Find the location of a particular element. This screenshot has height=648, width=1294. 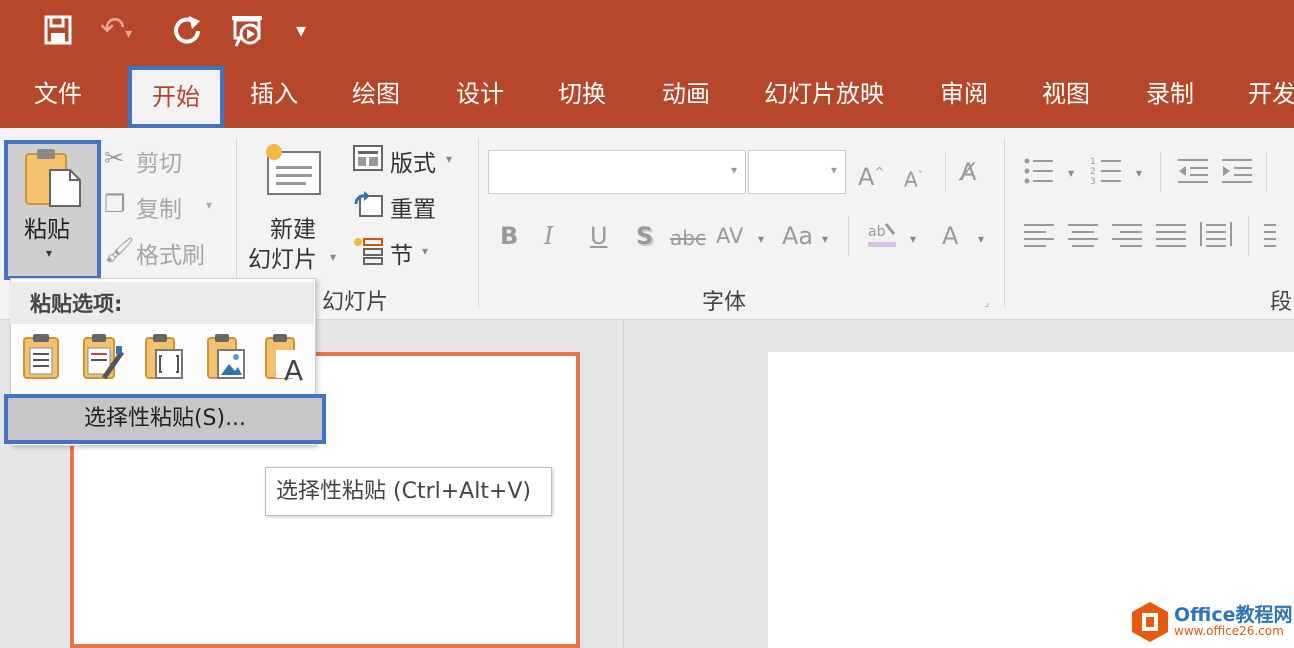

new-slide-dropdown-icon: ▾ is located at coordinates (333, 257).